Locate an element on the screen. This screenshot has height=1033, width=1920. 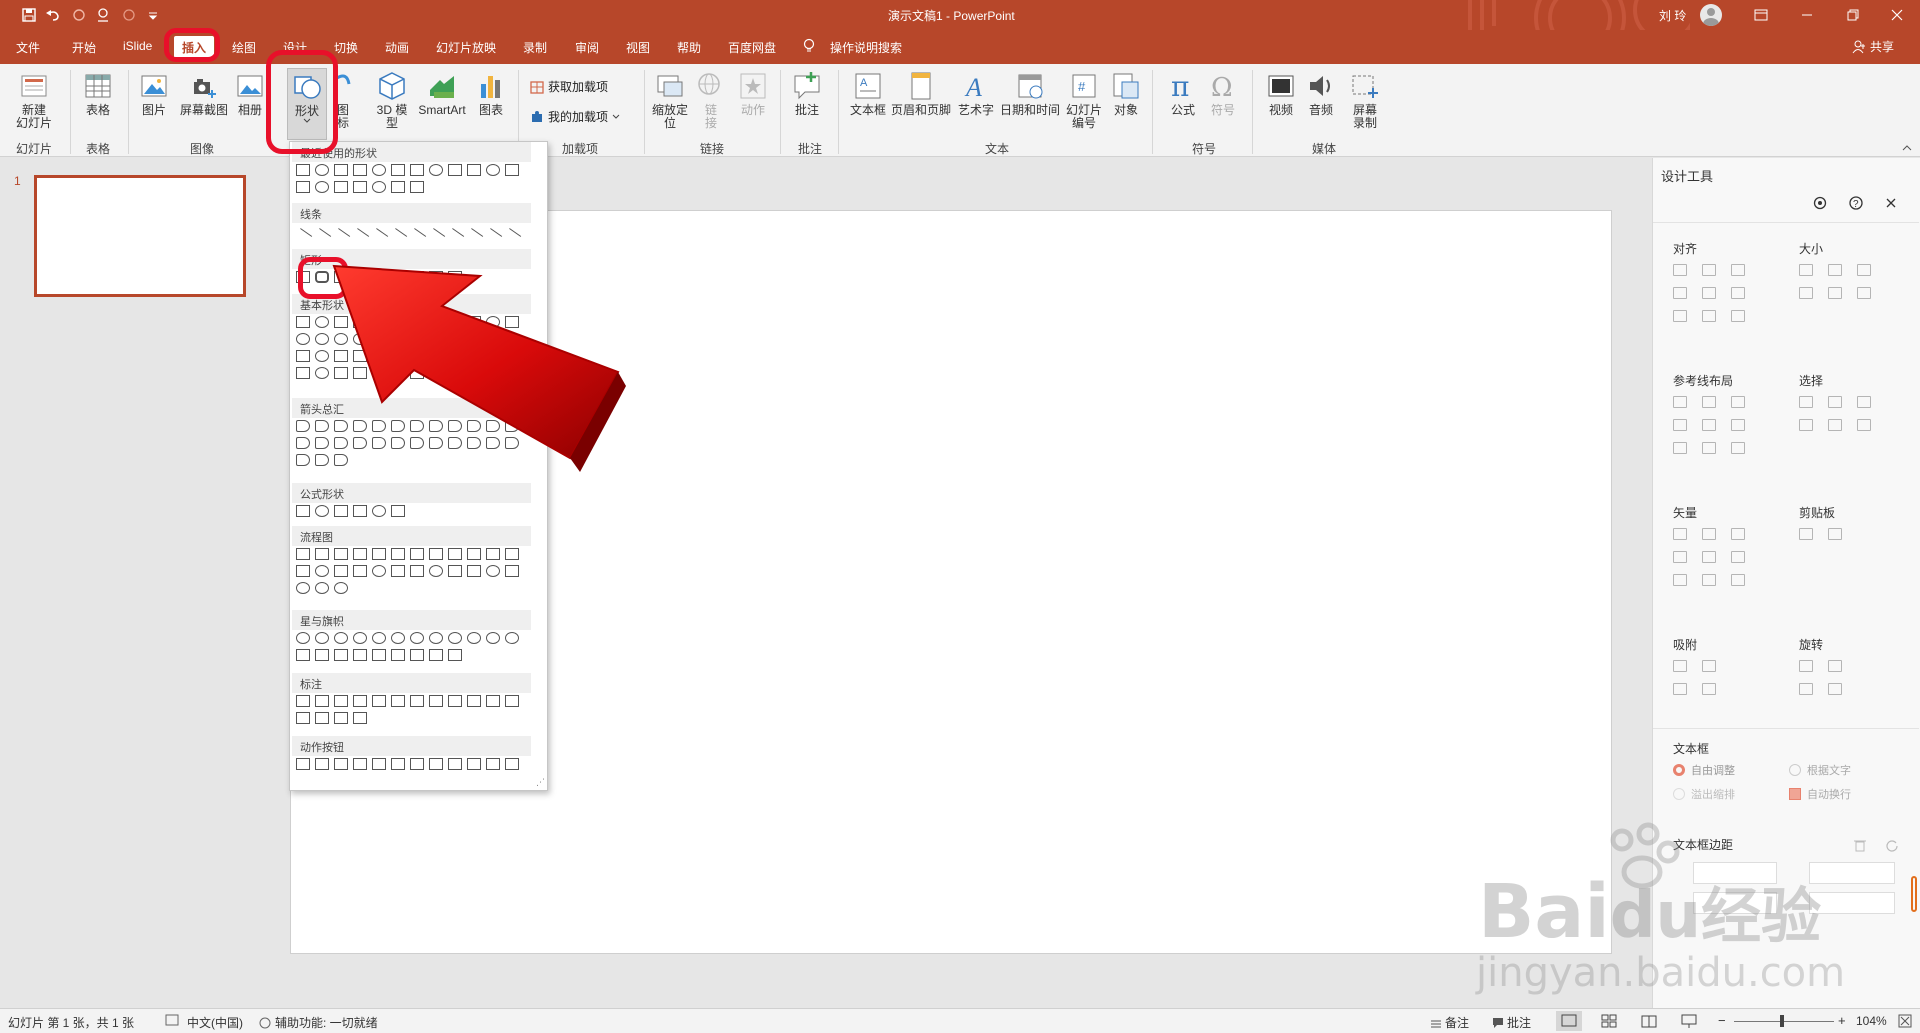
tab-transitions: 切换 is located at coordinates (346, 47).